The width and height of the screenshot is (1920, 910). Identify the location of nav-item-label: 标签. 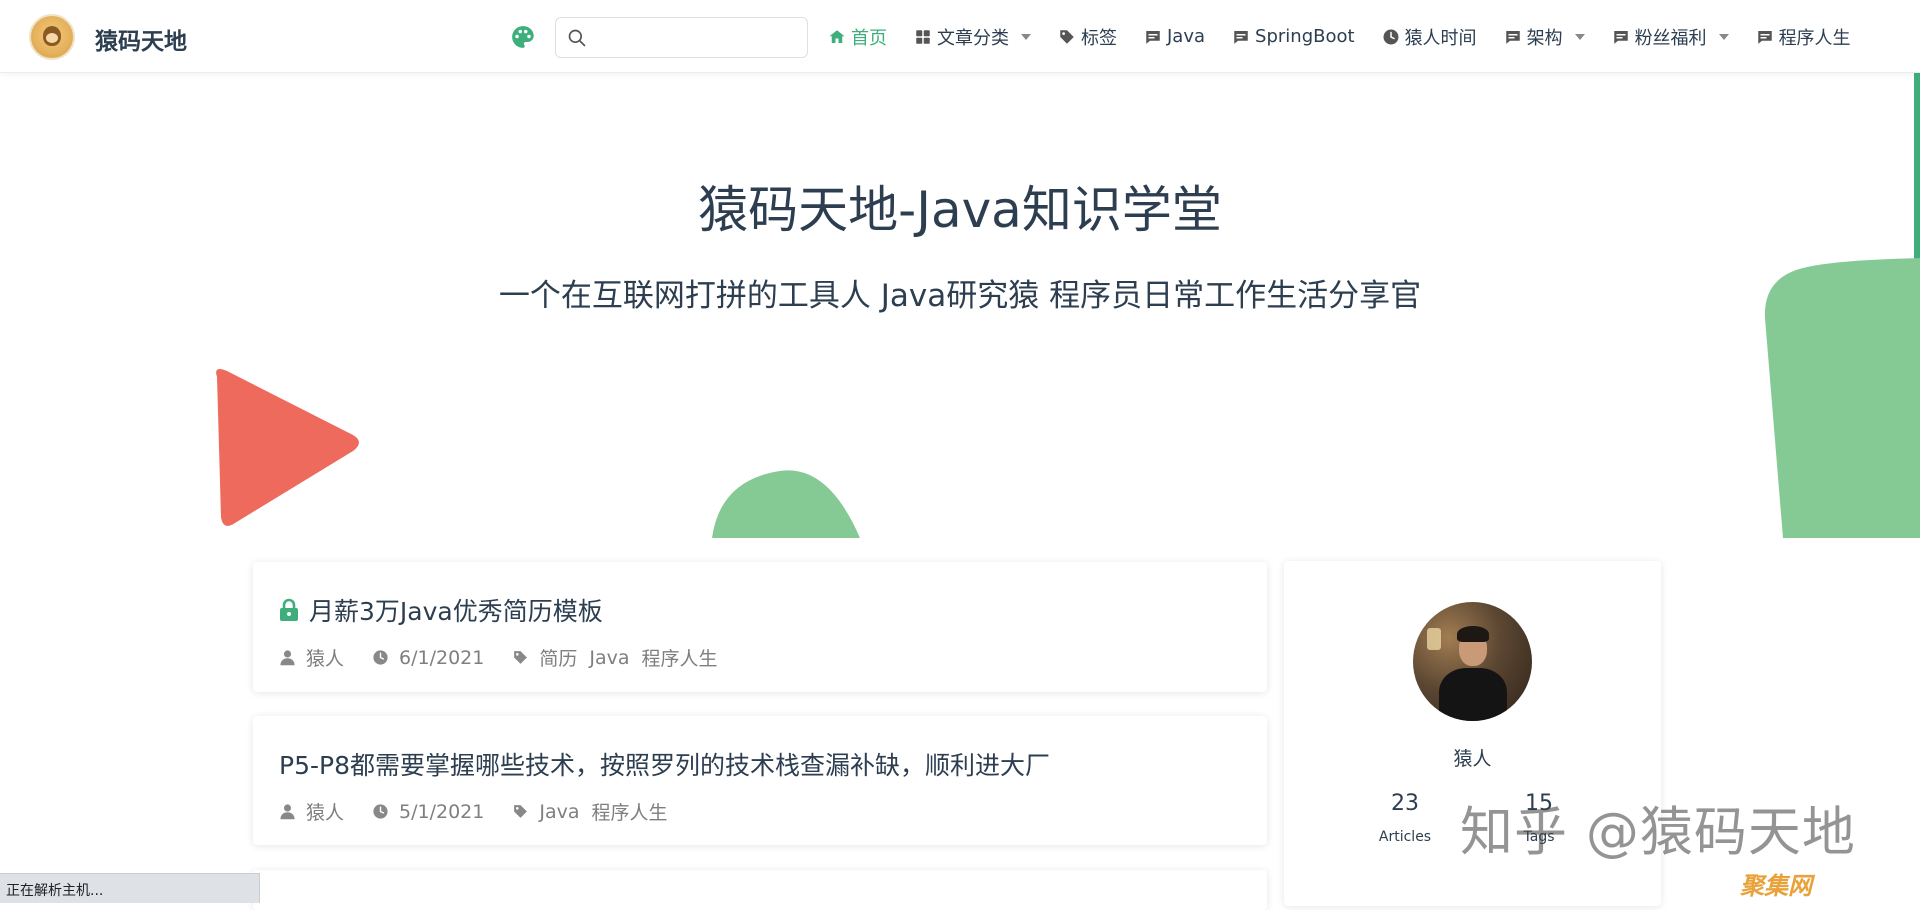
(1099, 38).